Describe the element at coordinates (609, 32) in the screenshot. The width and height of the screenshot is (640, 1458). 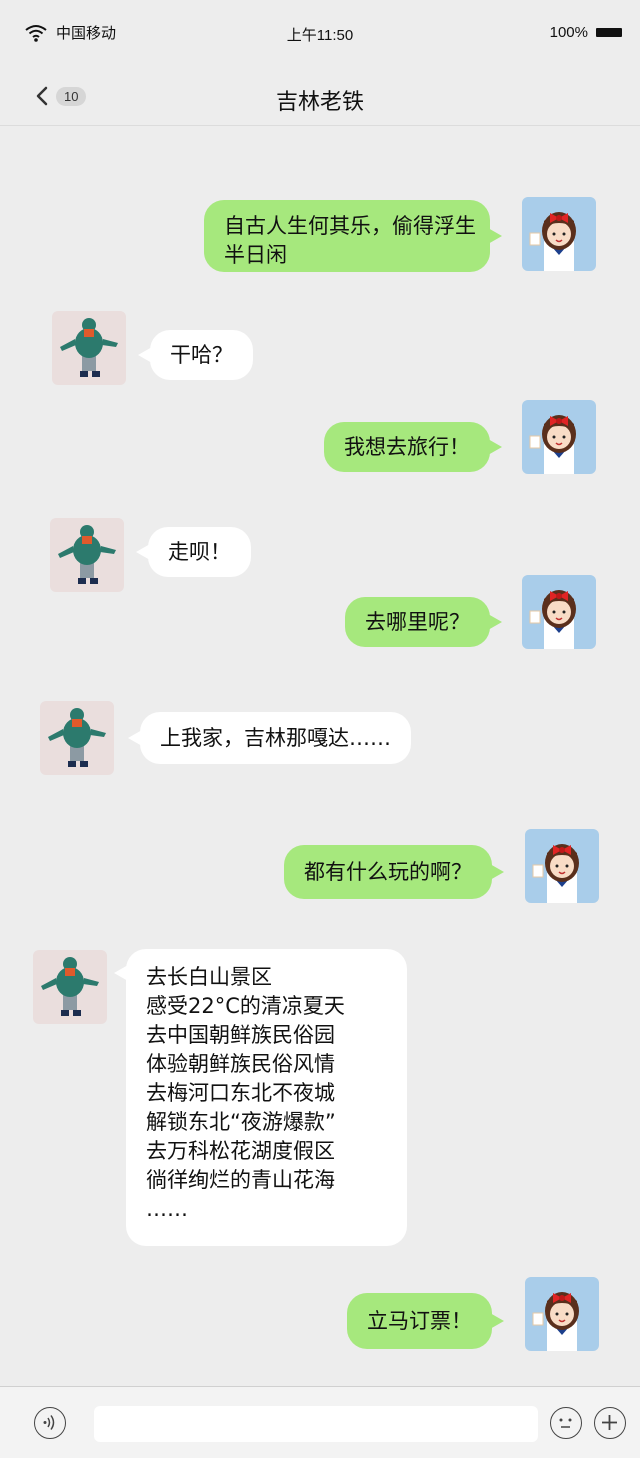
I see `battery-icon` at that location.